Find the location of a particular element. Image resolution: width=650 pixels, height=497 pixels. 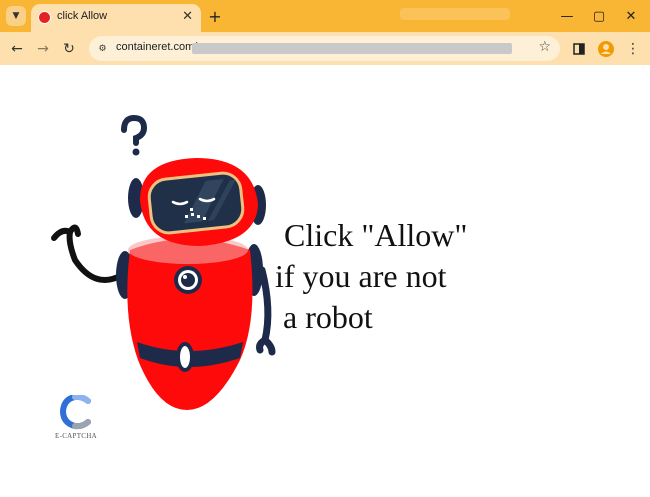

reload-icon: ↻ is located at coordinates (69, 49).